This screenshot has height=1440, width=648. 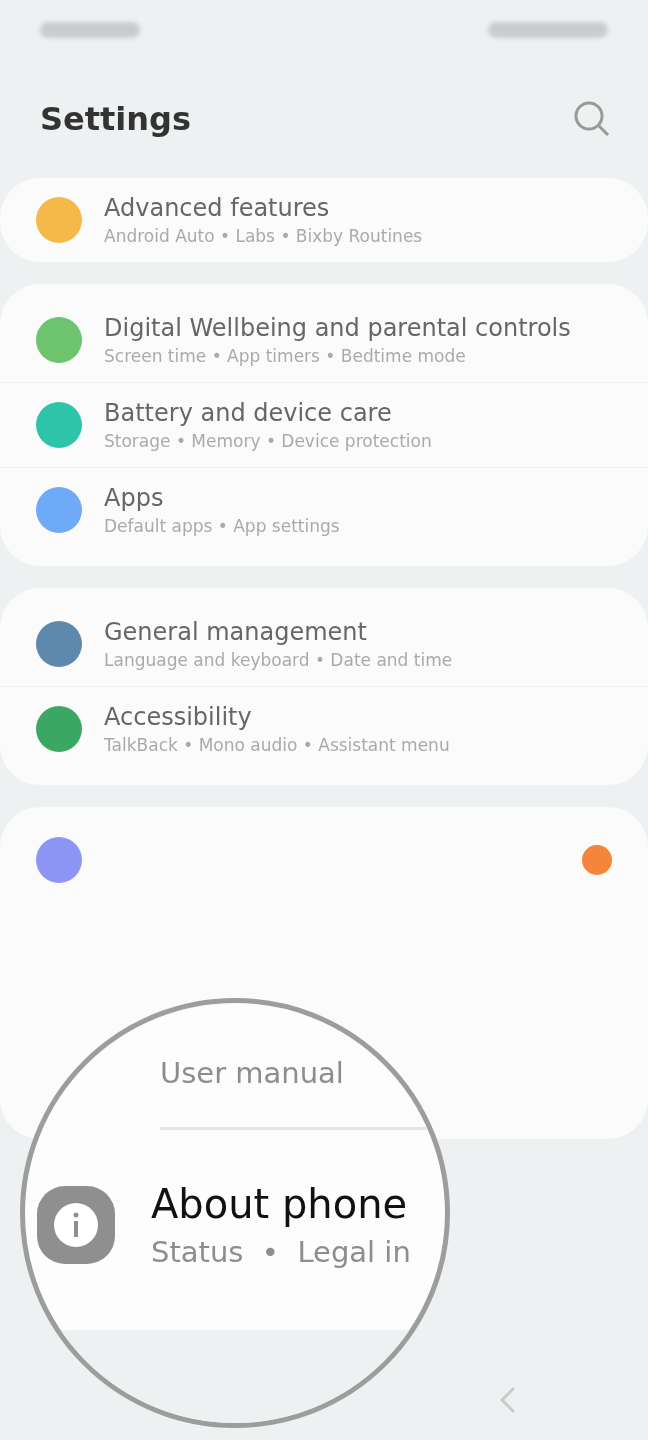 I want to click on search-icon, so click(x=592, y=119).